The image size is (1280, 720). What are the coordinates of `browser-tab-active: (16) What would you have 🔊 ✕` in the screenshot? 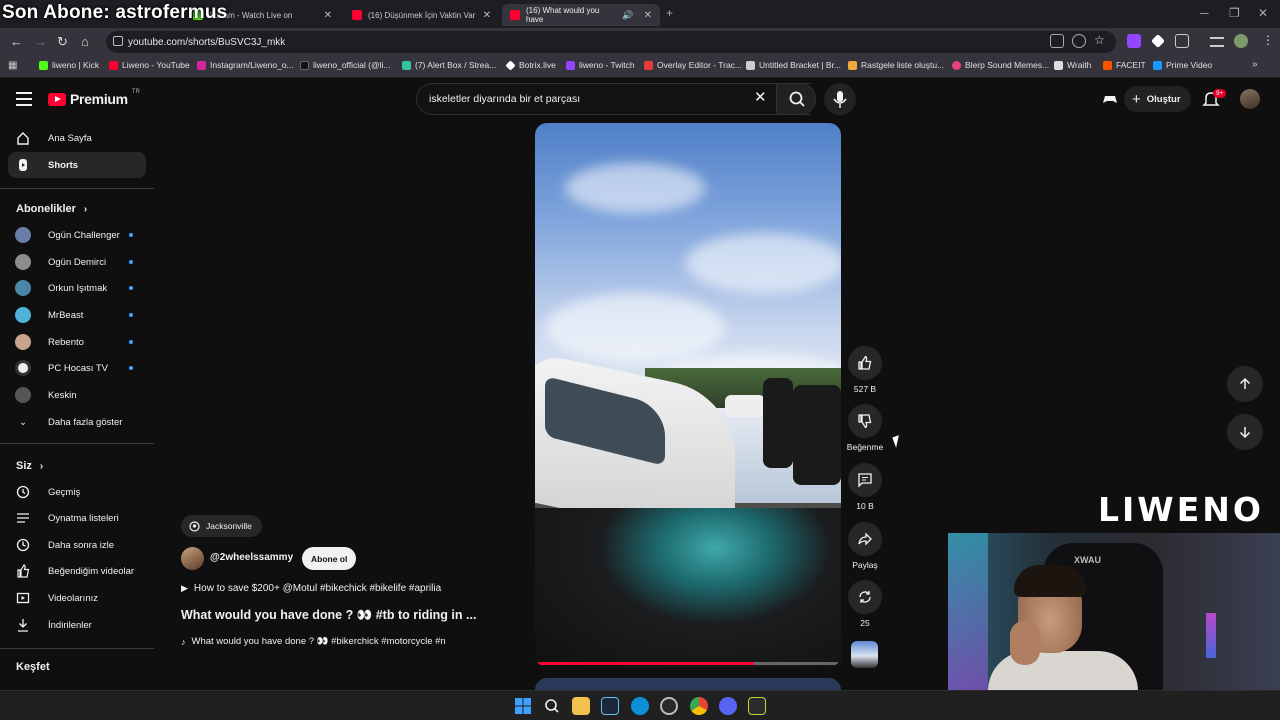 It's located at (581, 15).